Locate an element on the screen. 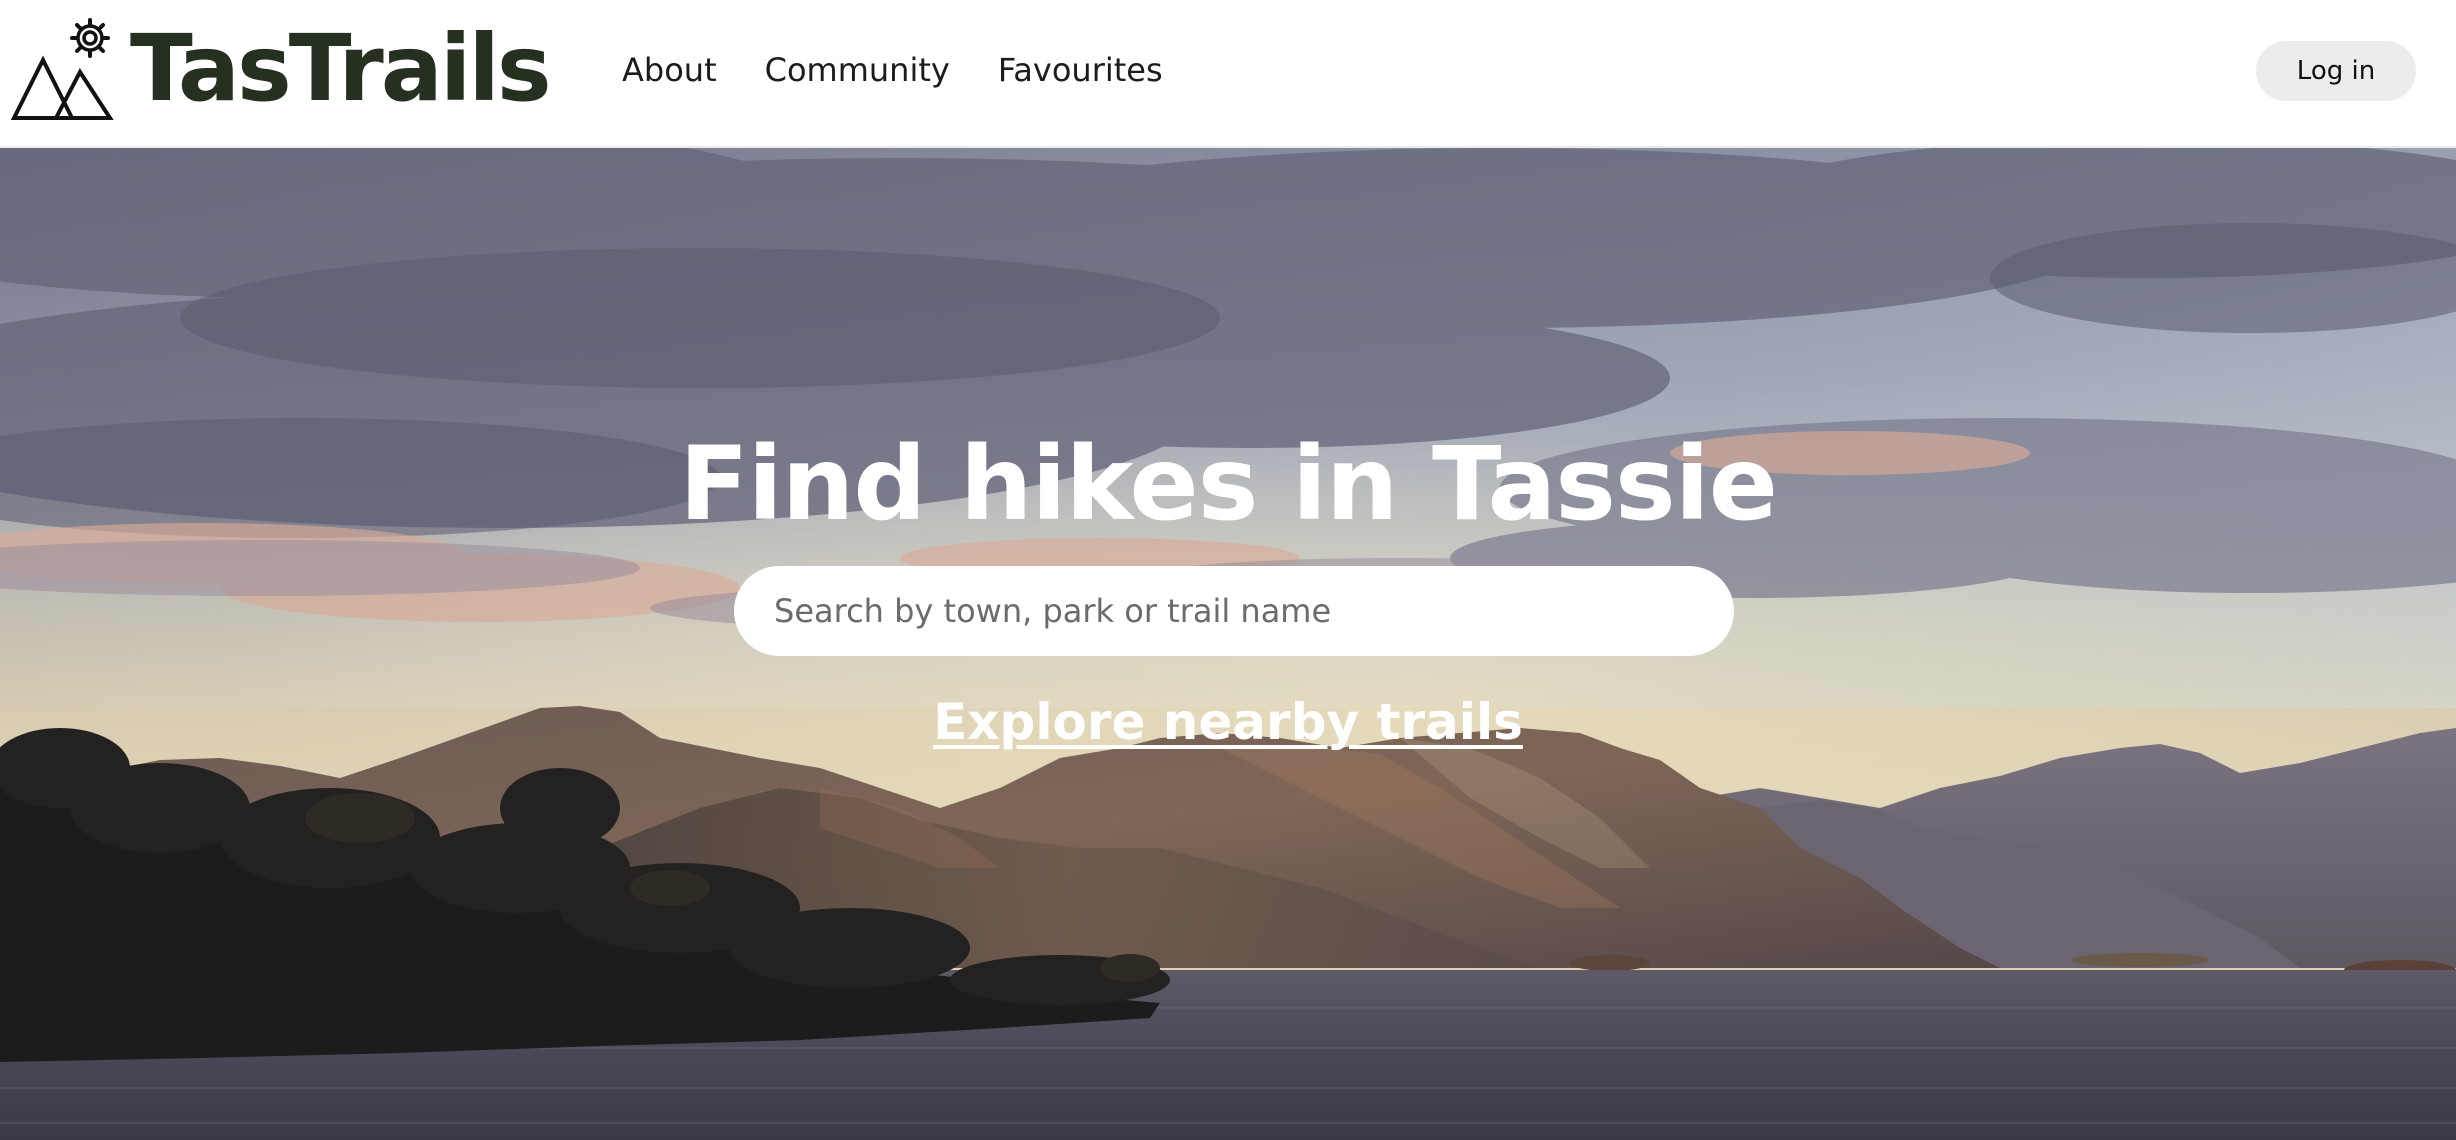  brand-logo-link: TasTrails is located at coordinates (281, 69).